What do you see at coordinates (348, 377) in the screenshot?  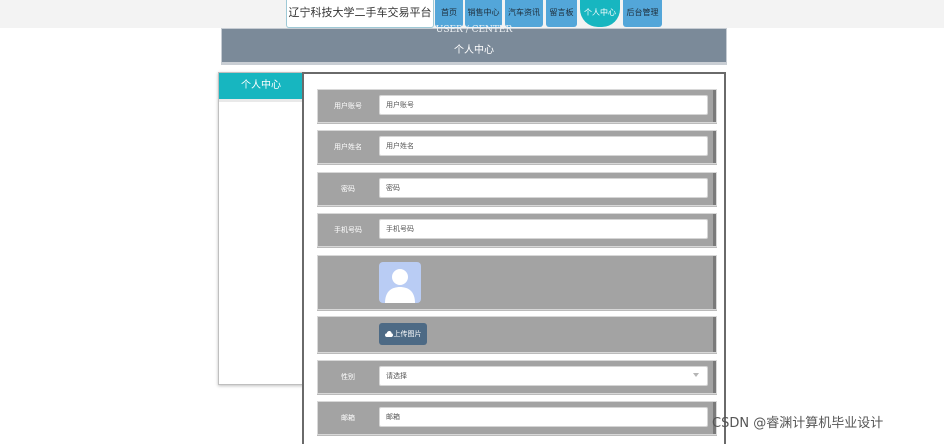 I see `gender-label: 性别` at bounding box center [348, 377].